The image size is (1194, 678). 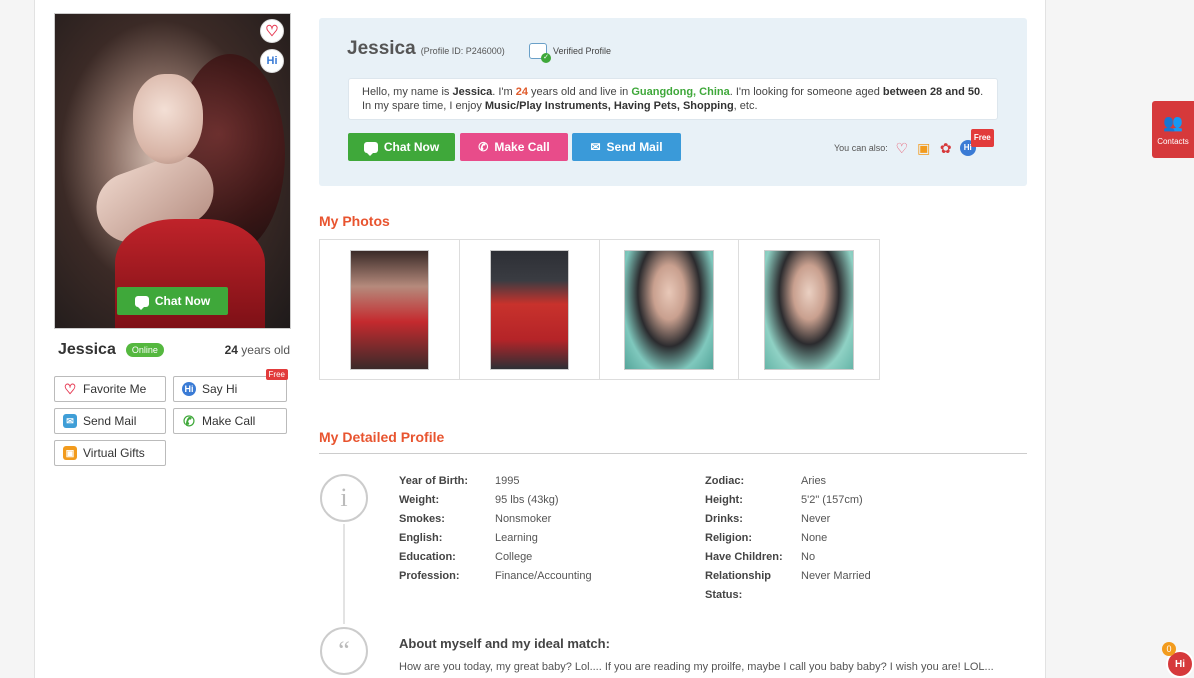 What do you see at coordinates (344, 498) in the screenshot?
I see `info-icon: i` at bounding box center [344, 498].